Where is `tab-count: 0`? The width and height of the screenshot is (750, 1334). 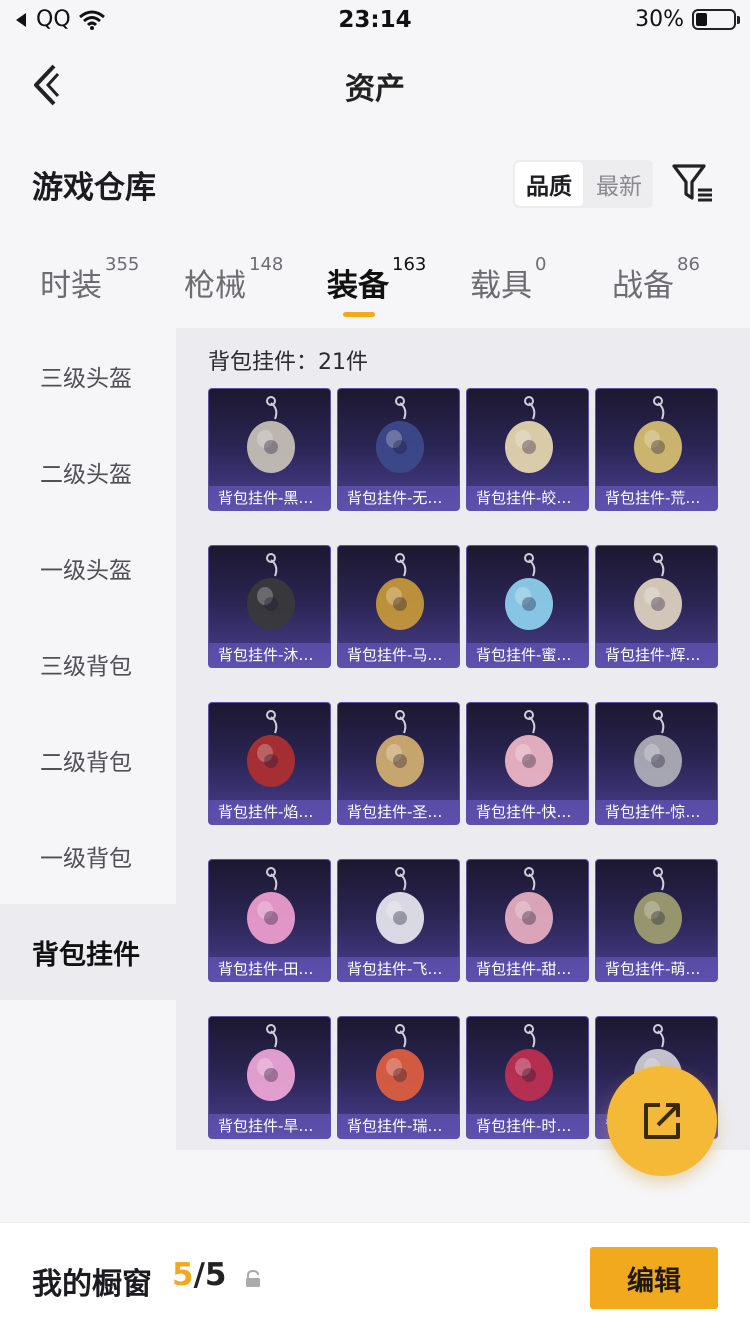 tab-count: 0 is located at coordinates (541, 264).